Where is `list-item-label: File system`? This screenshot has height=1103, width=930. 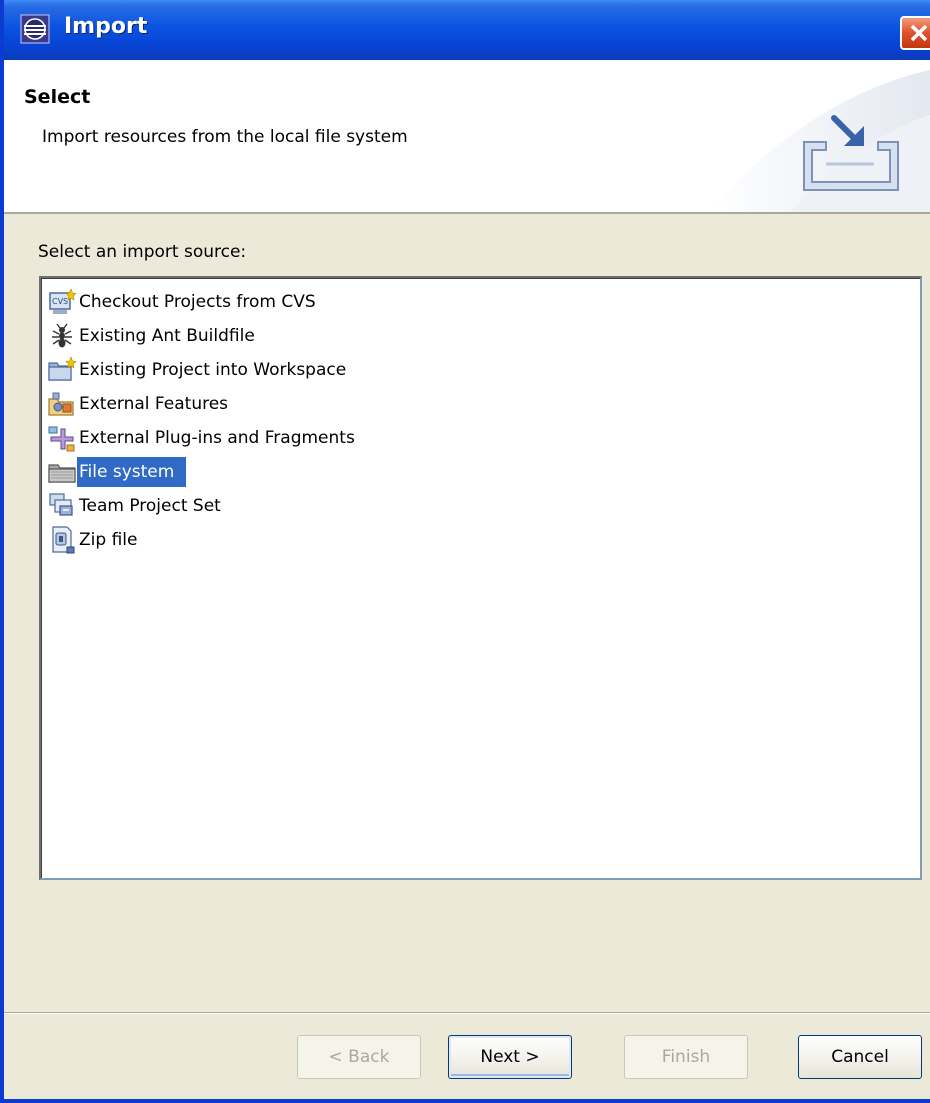
list-item-label: File system is located at coordinates (132, 472).